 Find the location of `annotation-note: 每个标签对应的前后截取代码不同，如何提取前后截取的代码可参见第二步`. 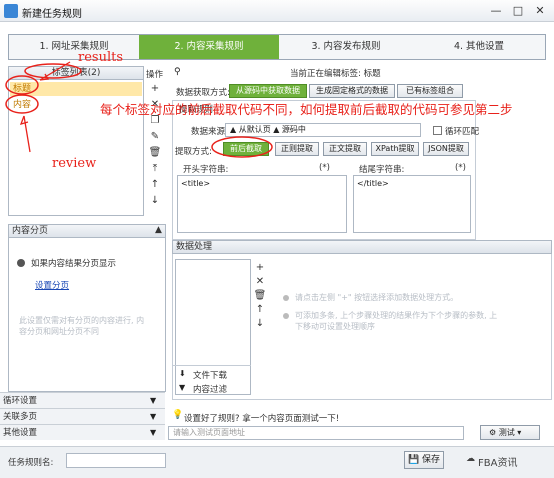

annotation-note: 每个标签对应的前后截取代码不同，如何提取前后截取的代码可参见第二步 is located at coordinates (306, 109).